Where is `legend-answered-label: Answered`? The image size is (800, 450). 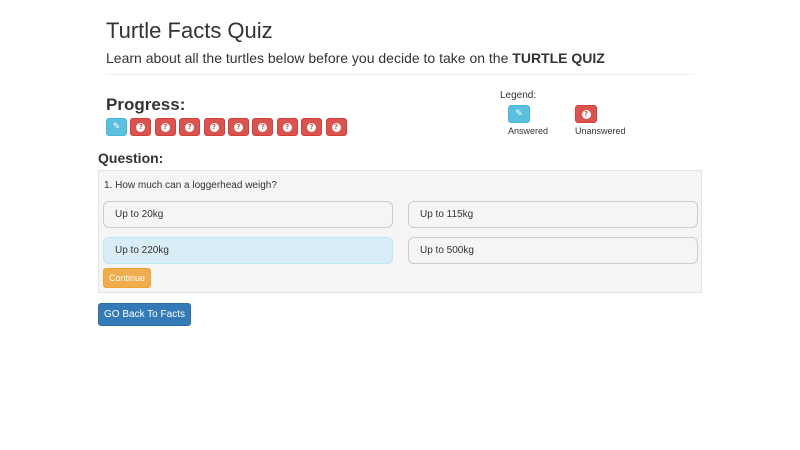 legend-answered-label: Answered is located at coordinates (528, 131).